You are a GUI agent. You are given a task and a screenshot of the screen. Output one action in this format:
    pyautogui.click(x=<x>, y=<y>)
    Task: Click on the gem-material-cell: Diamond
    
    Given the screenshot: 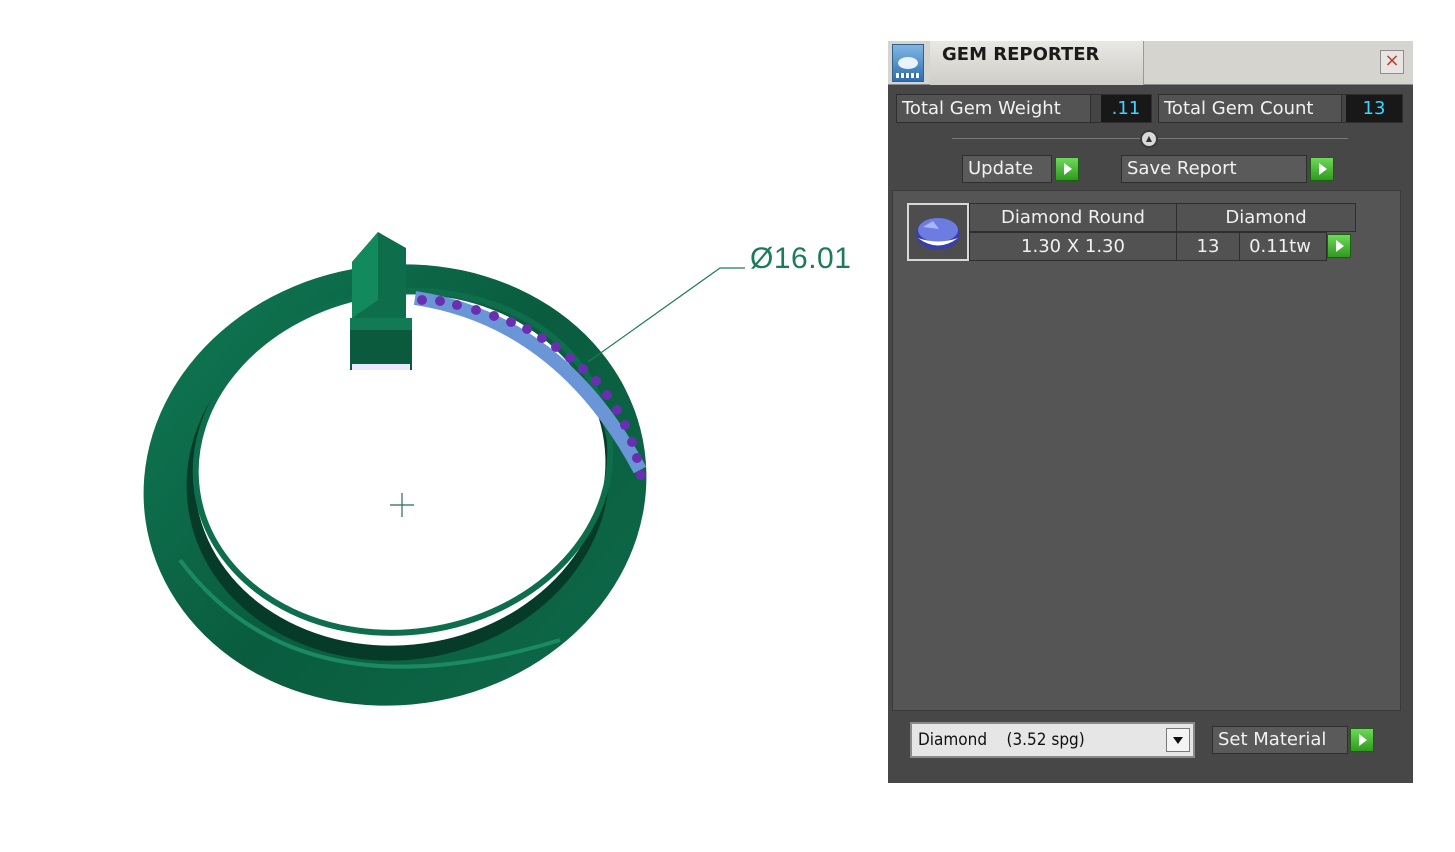 What is the action you would take?
    pyautogui.click(x=1266, y=217)
    